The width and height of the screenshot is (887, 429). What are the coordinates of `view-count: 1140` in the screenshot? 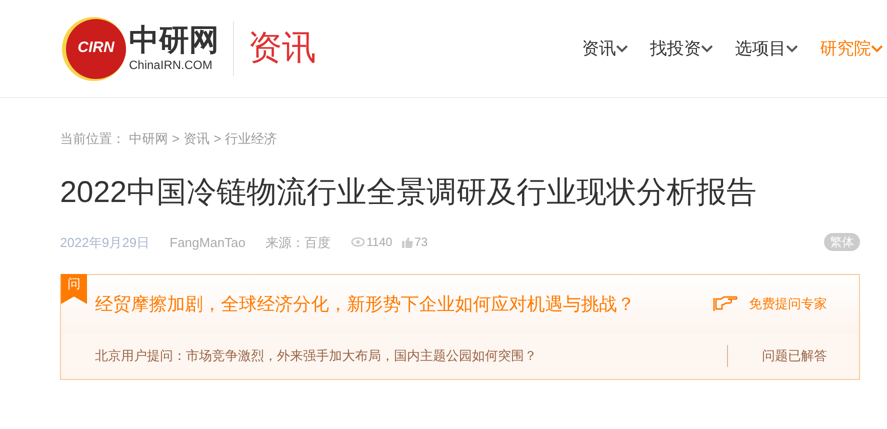 It's located at (379, 243).